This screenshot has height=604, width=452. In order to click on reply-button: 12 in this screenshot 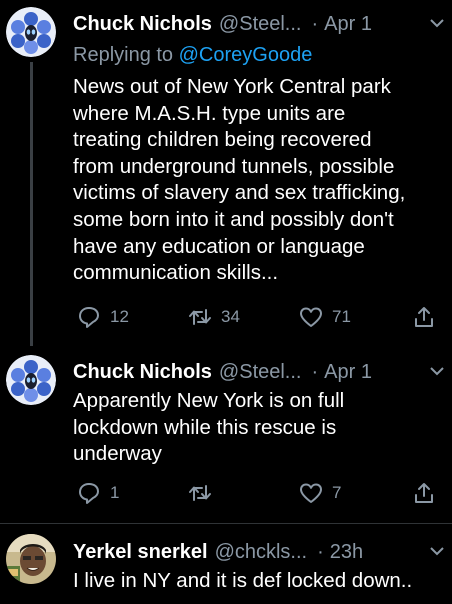, I will do `click(102, 317)`.